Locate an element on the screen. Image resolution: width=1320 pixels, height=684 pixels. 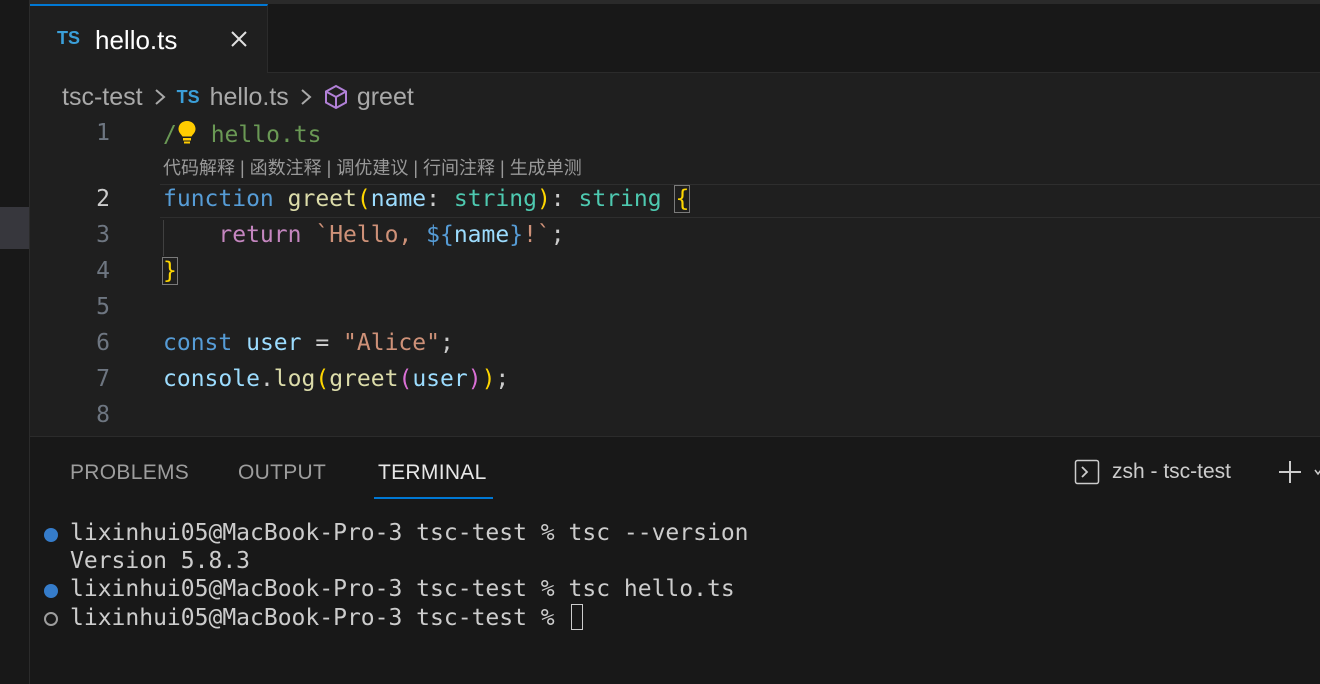
breadcrumb: tsc-test TS hello.ts greet is located at coordinates (238, 97).